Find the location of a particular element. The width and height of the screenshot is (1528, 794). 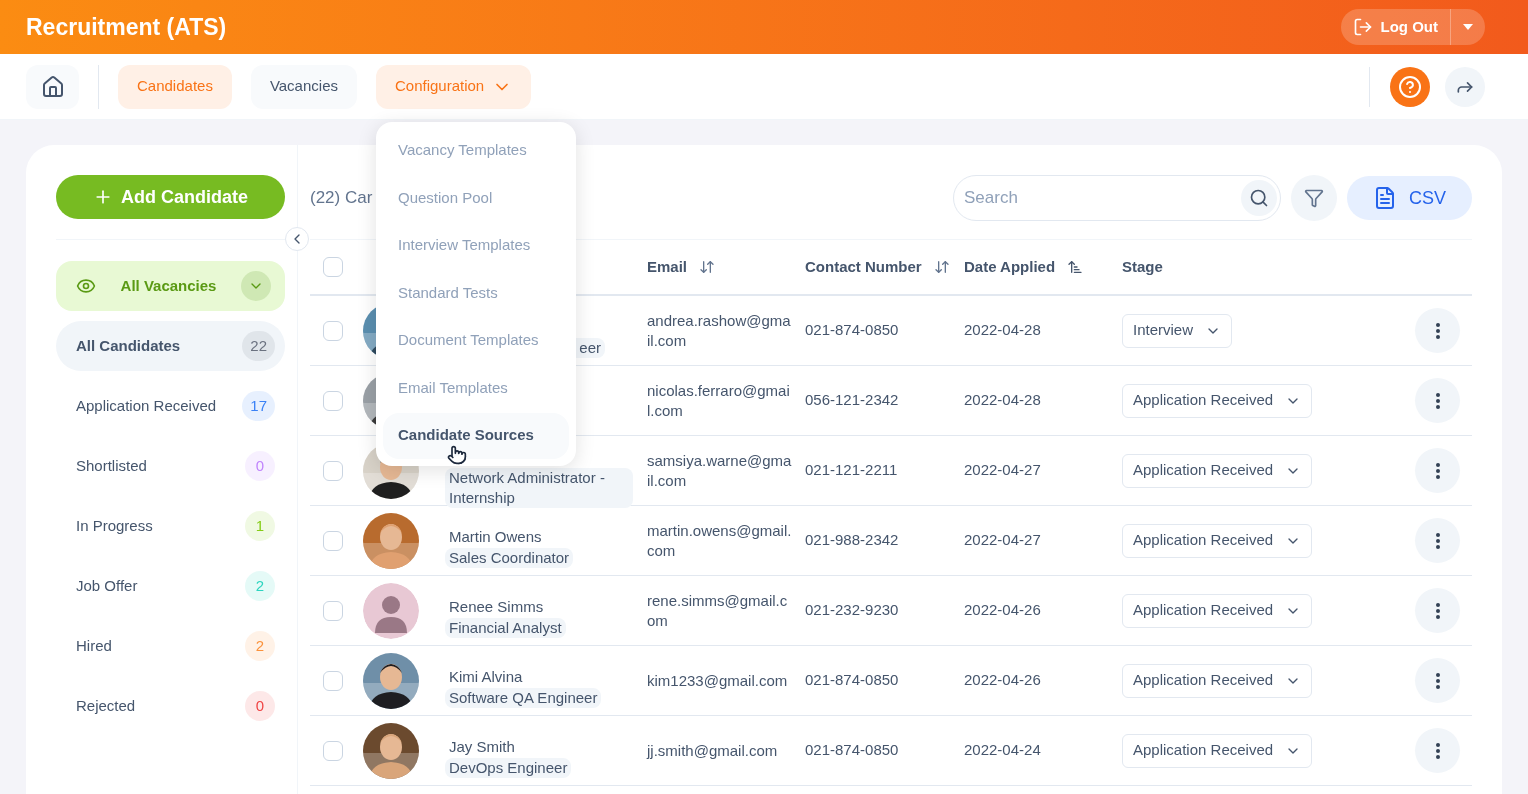

email-cell-text: jj.smith@gmail.com is located at coordinates (713, 750).